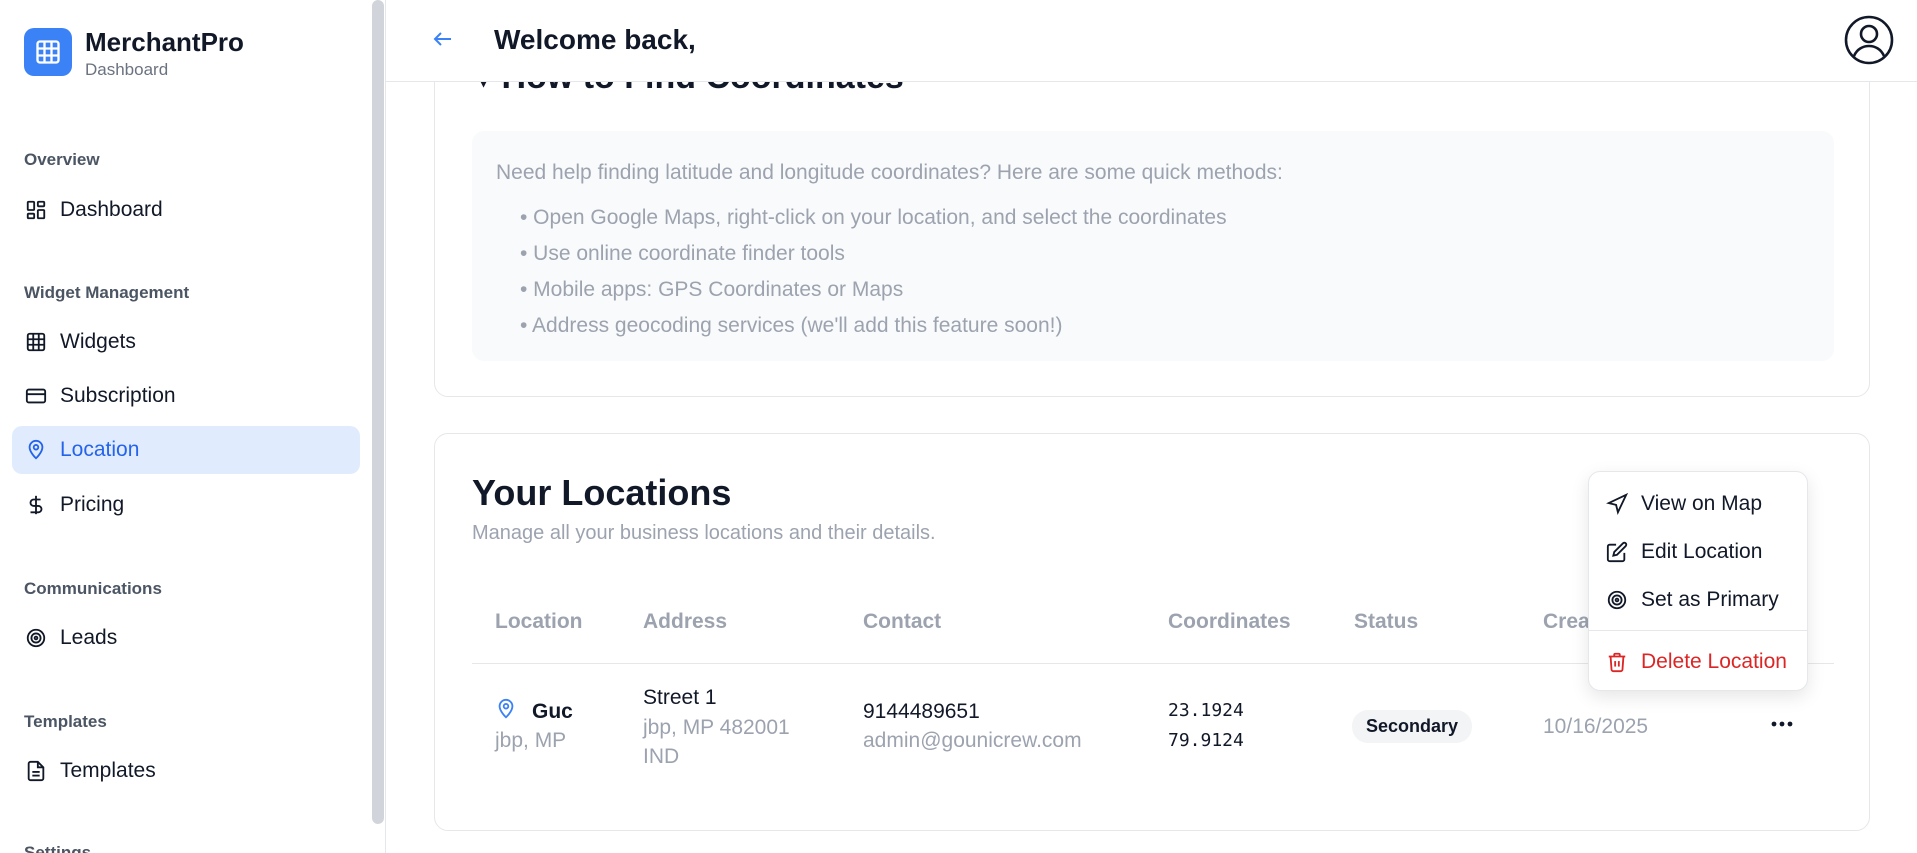 The image size is (1917, 853). I want to click on dollar-icon, so click(36, 505).